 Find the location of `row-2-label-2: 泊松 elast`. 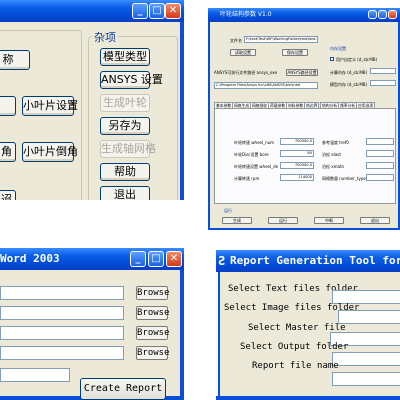

row-2-label-2: 泊松 elast is located at coordinates (331, 154).